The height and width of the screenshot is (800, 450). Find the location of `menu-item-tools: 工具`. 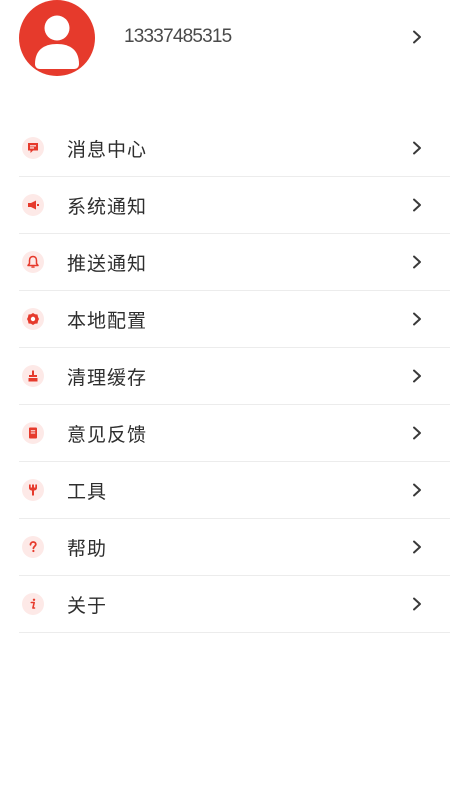

menu-item-tools: 工具 is located at coordinates (234, 490).